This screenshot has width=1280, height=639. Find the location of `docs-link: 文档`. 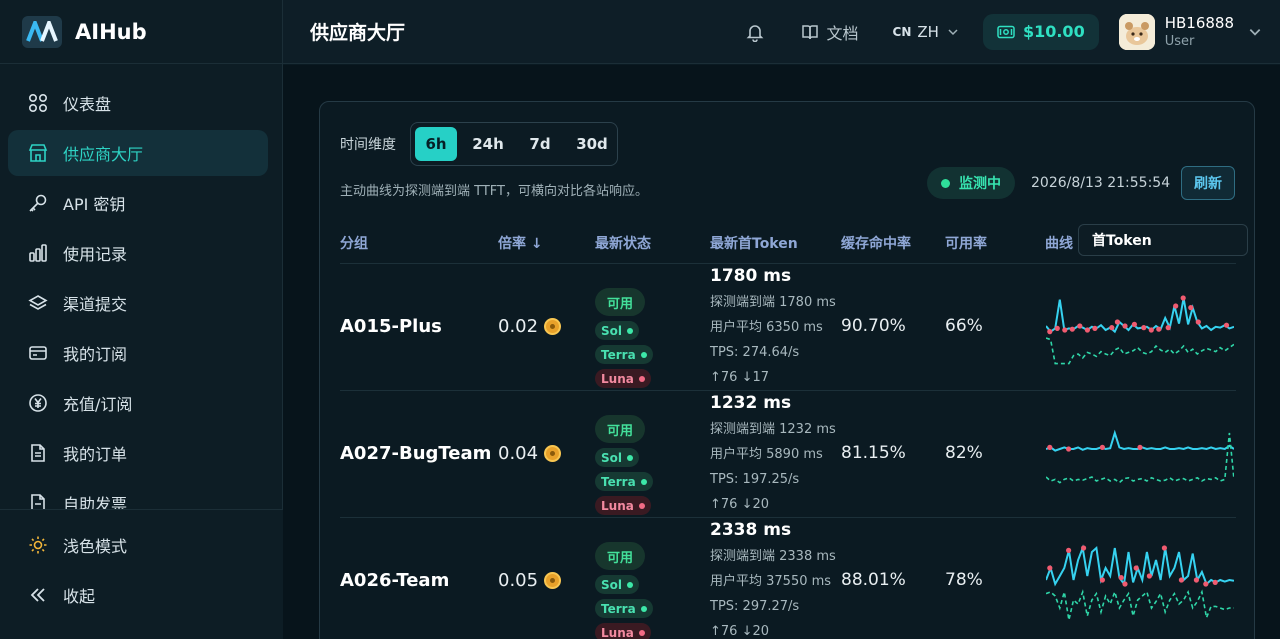

docs-link: 文档 is located at coordinates (830, 32).